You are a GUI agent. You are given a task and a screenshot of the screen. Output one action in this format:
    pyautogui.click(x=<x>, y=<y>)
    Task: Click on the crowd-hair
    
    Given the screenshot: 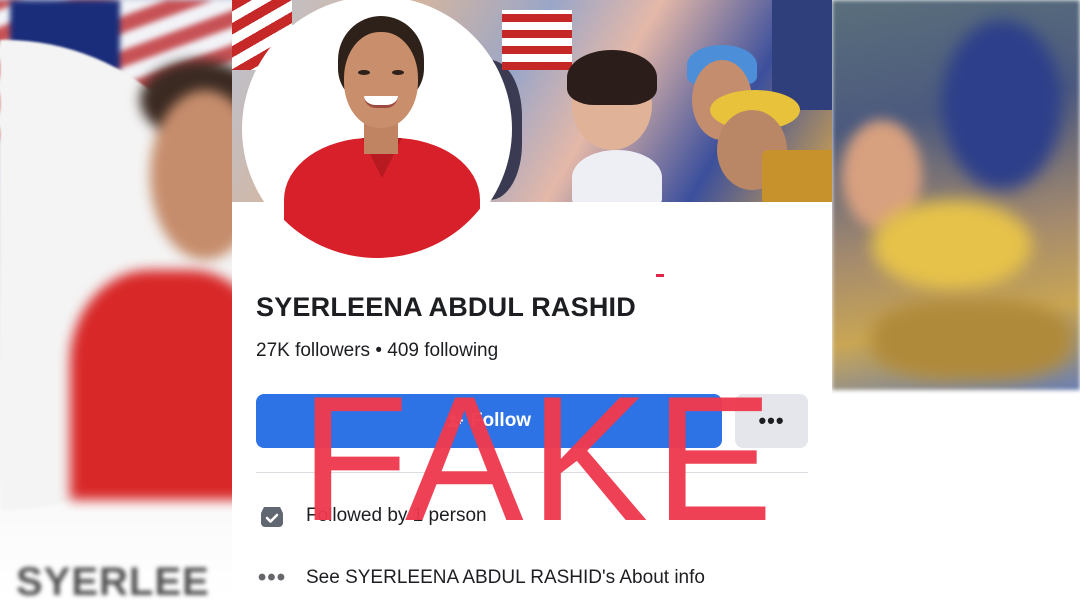 What is the action you would take?
    pyautogui.click(x=612, y=77)
    